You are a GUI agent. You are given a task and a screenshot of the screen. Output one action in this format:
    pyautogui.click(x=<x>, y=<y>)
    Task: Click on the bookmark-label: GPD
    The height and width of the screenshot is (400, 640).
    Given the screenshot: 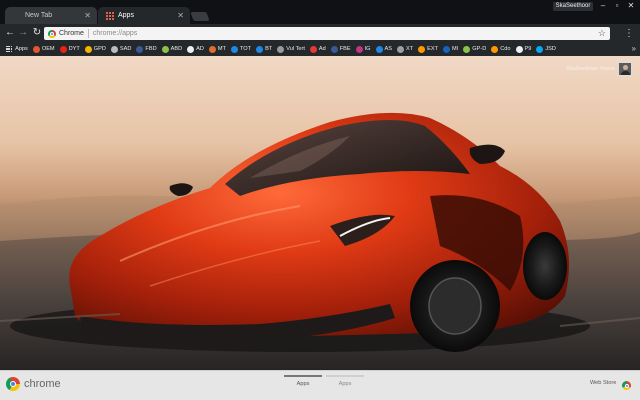 What is the action you would take?
    pyautogui.click(x=99, y=49)
    